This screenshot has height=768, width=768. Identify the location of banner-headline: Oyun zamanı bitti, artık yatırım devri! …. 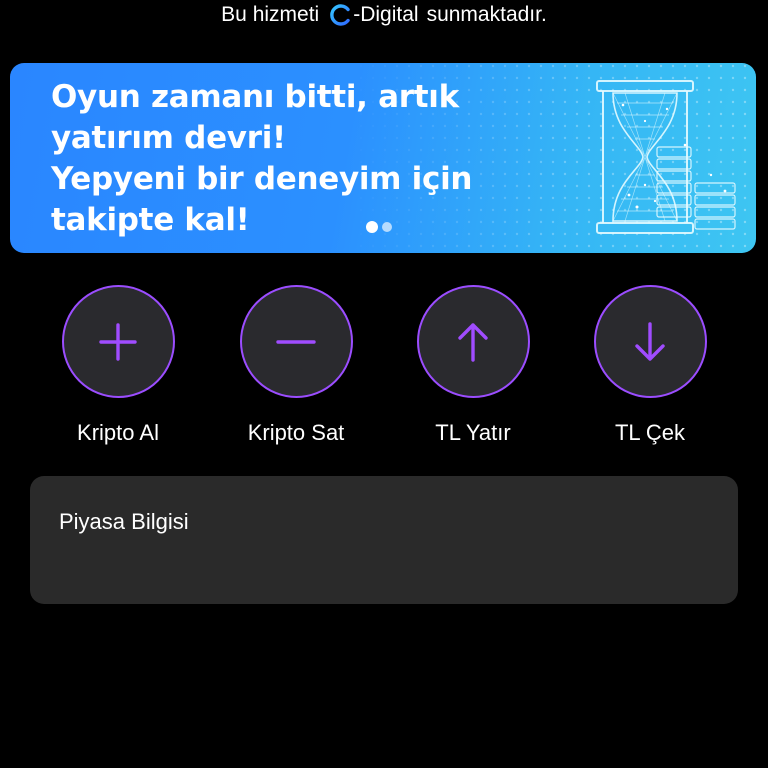
(261, 159).